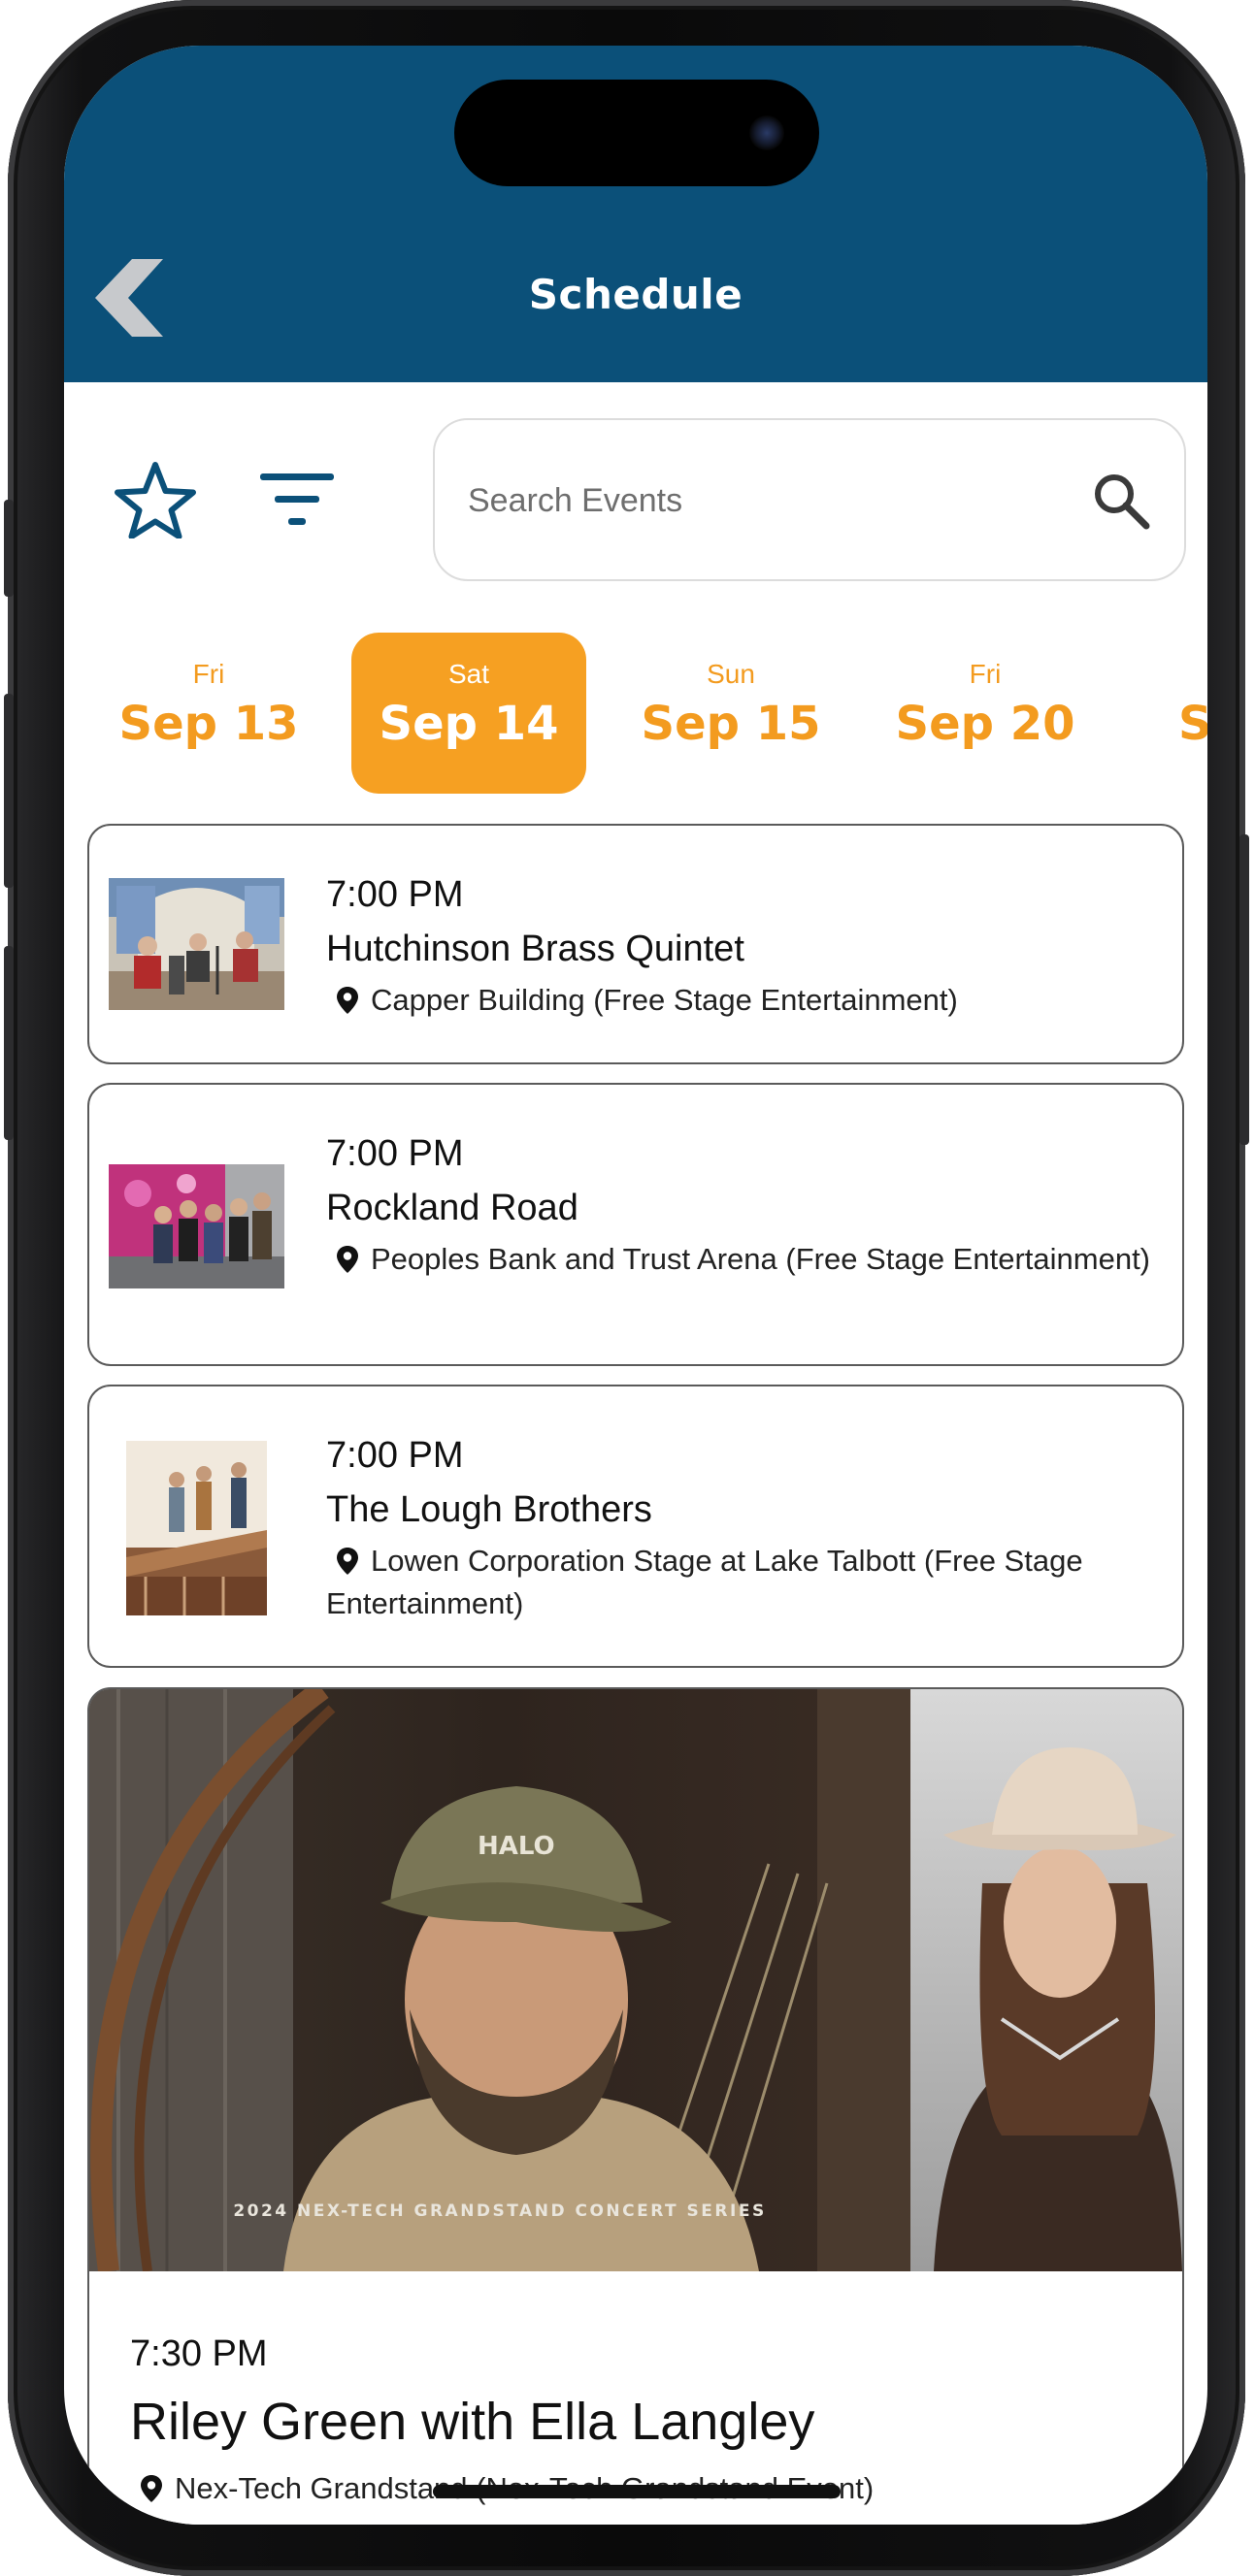  I want to click on date-tab-date: Sep 20, so click(985, 724).